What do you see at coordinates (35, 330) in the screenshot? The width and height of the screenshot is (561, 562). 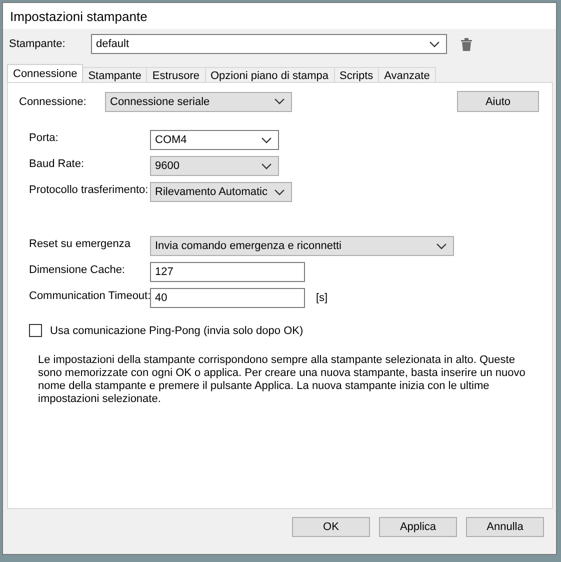 I see `checkbox` at bounding box center [35, 330].